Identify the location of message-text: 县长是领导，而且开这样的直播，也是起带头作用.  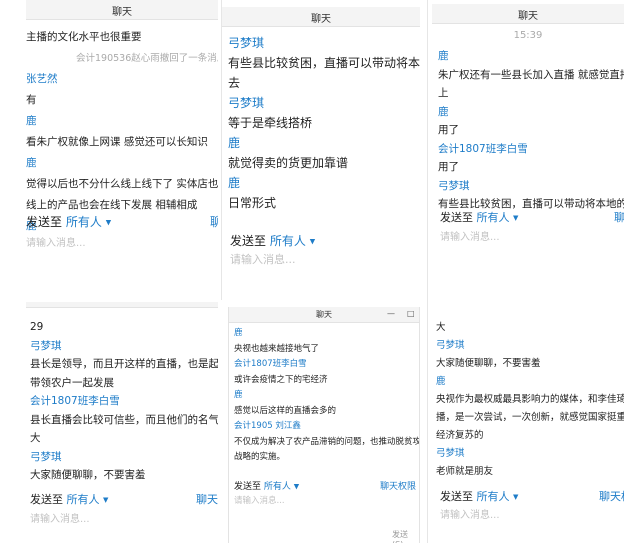
(124, 364).